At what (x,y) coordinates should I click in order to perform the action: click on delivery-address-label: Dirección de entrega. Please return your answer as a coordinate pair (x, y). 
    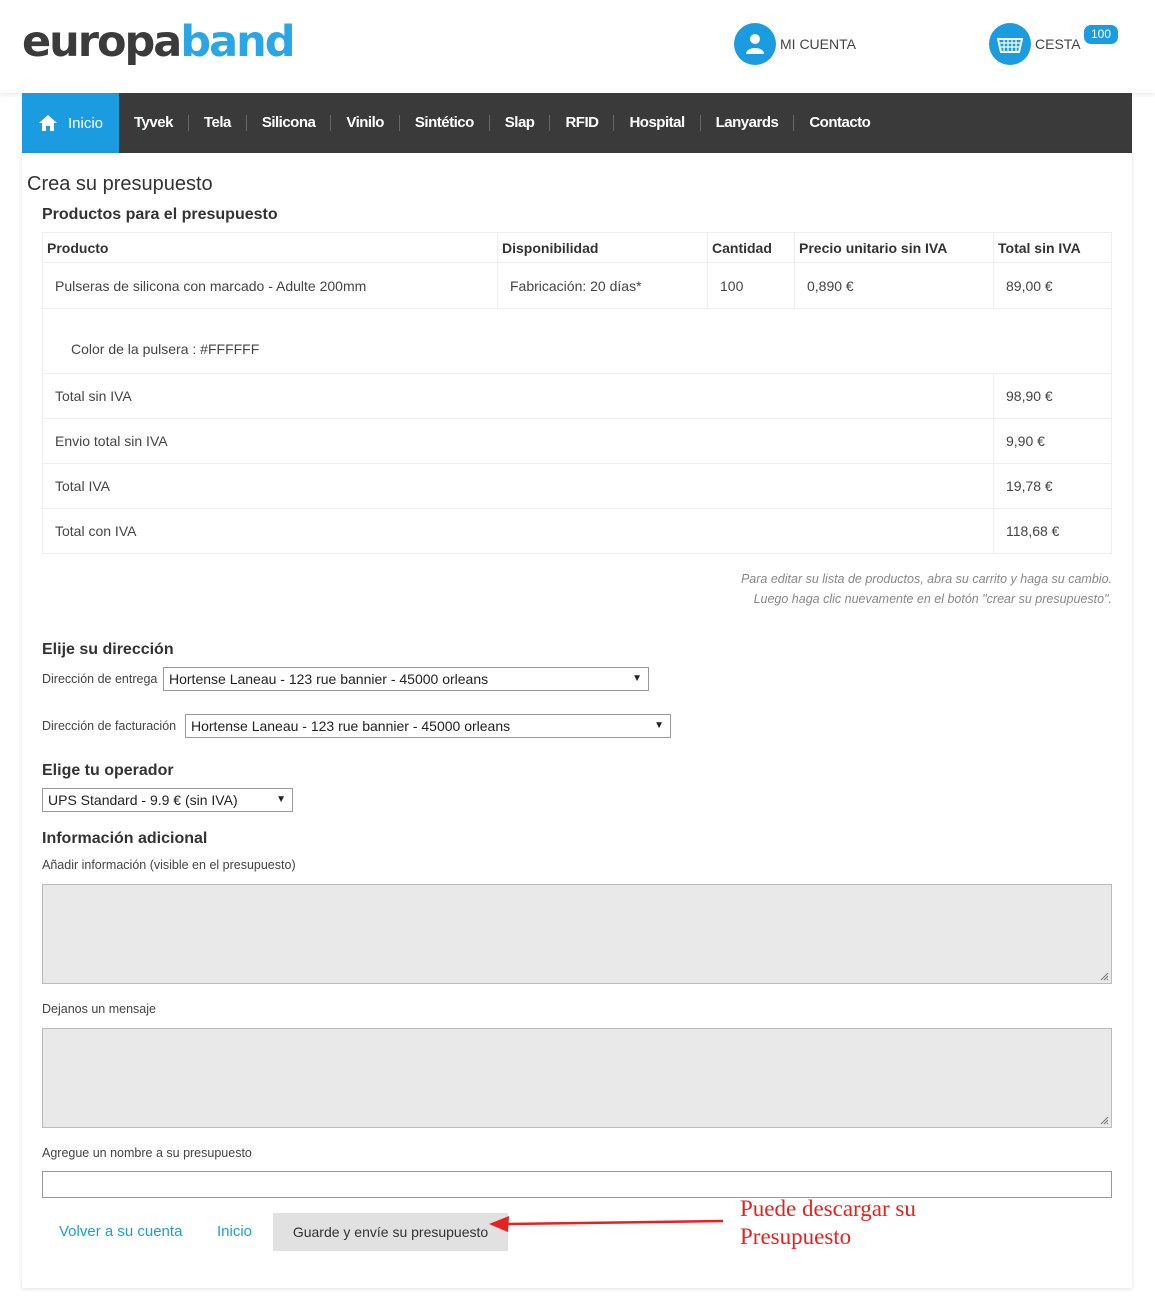
    Looking at the image, I should click on (100, 679).